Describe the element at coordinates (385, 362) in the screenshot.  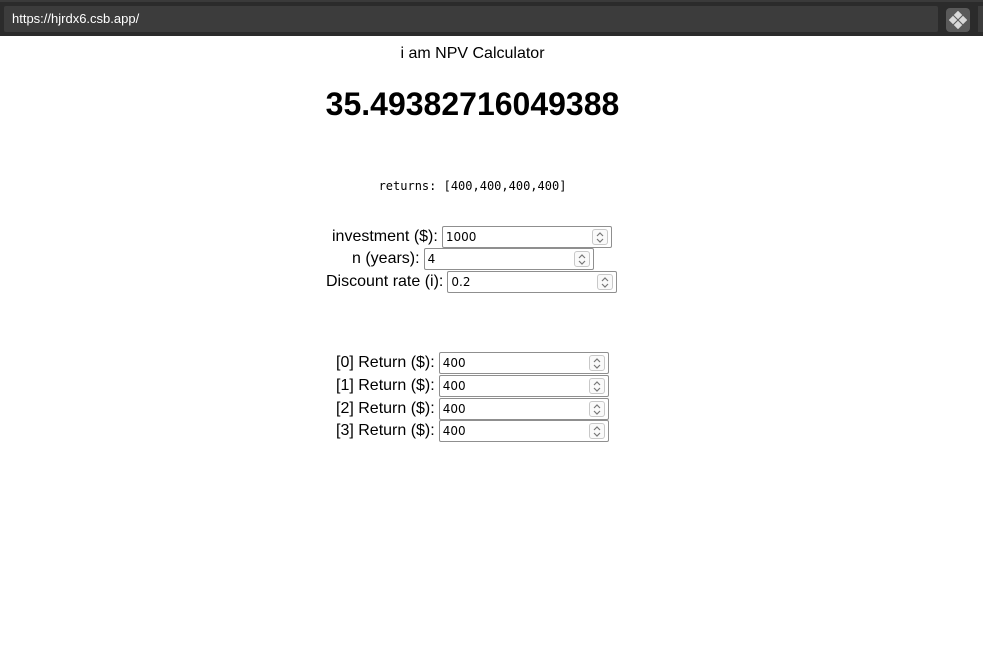
I see `return-label: [0] Return ($):` at that location.